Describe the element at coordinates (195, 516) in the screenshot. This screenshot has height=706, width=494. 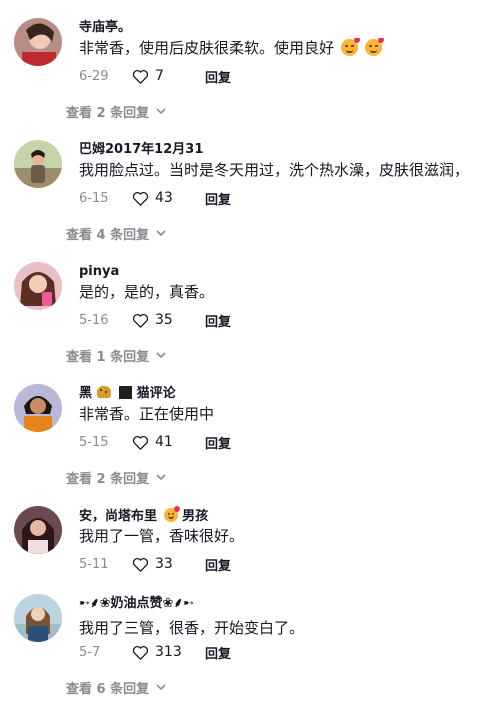
I see `username-suffix: 男孩` at that location.